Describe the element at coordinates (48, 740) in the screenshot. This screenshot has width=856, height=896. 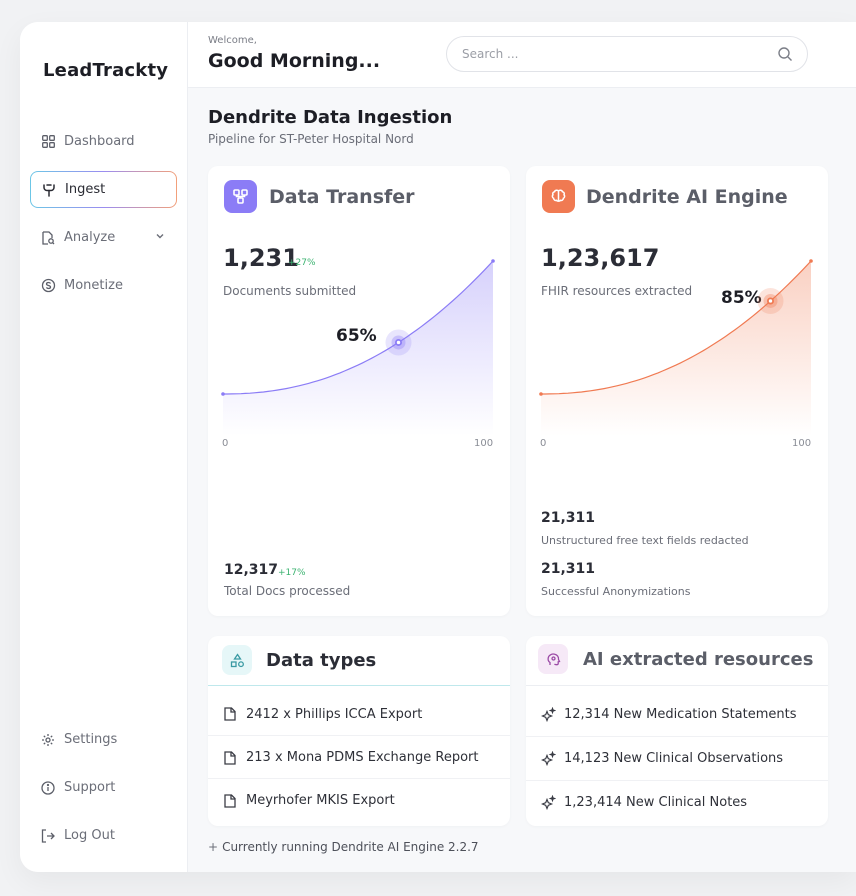
I see `gear-icon` at that location.